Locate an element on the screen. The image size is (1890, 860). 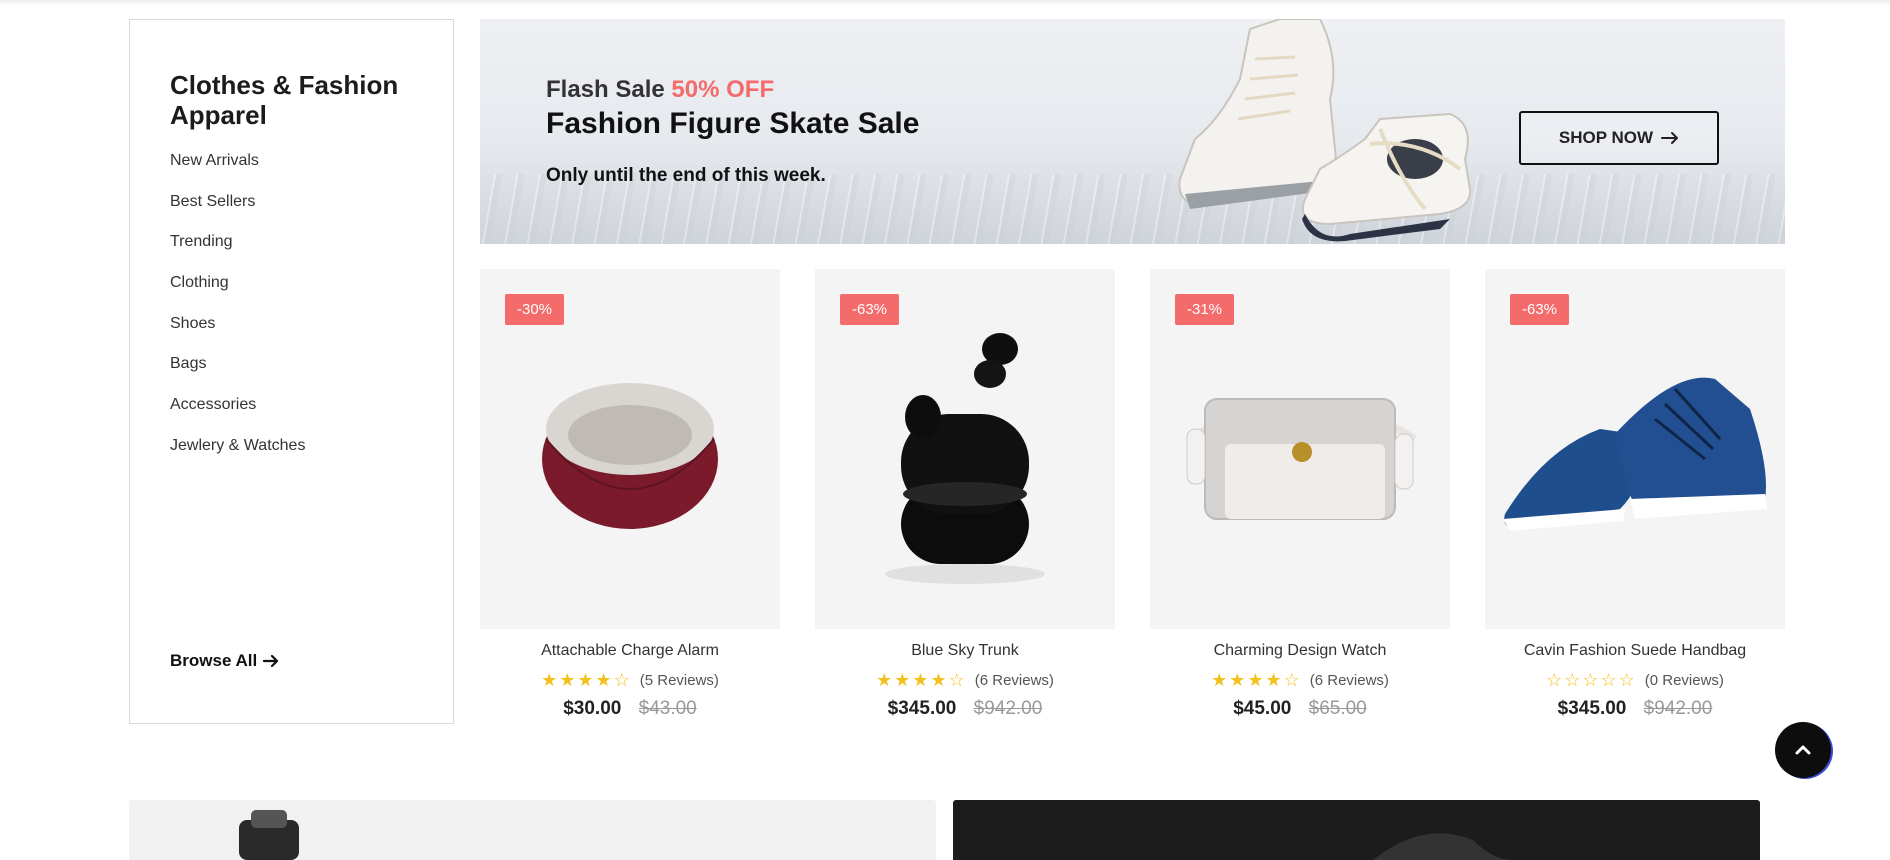
promo-right-image is located at coordinates (1443, 846).